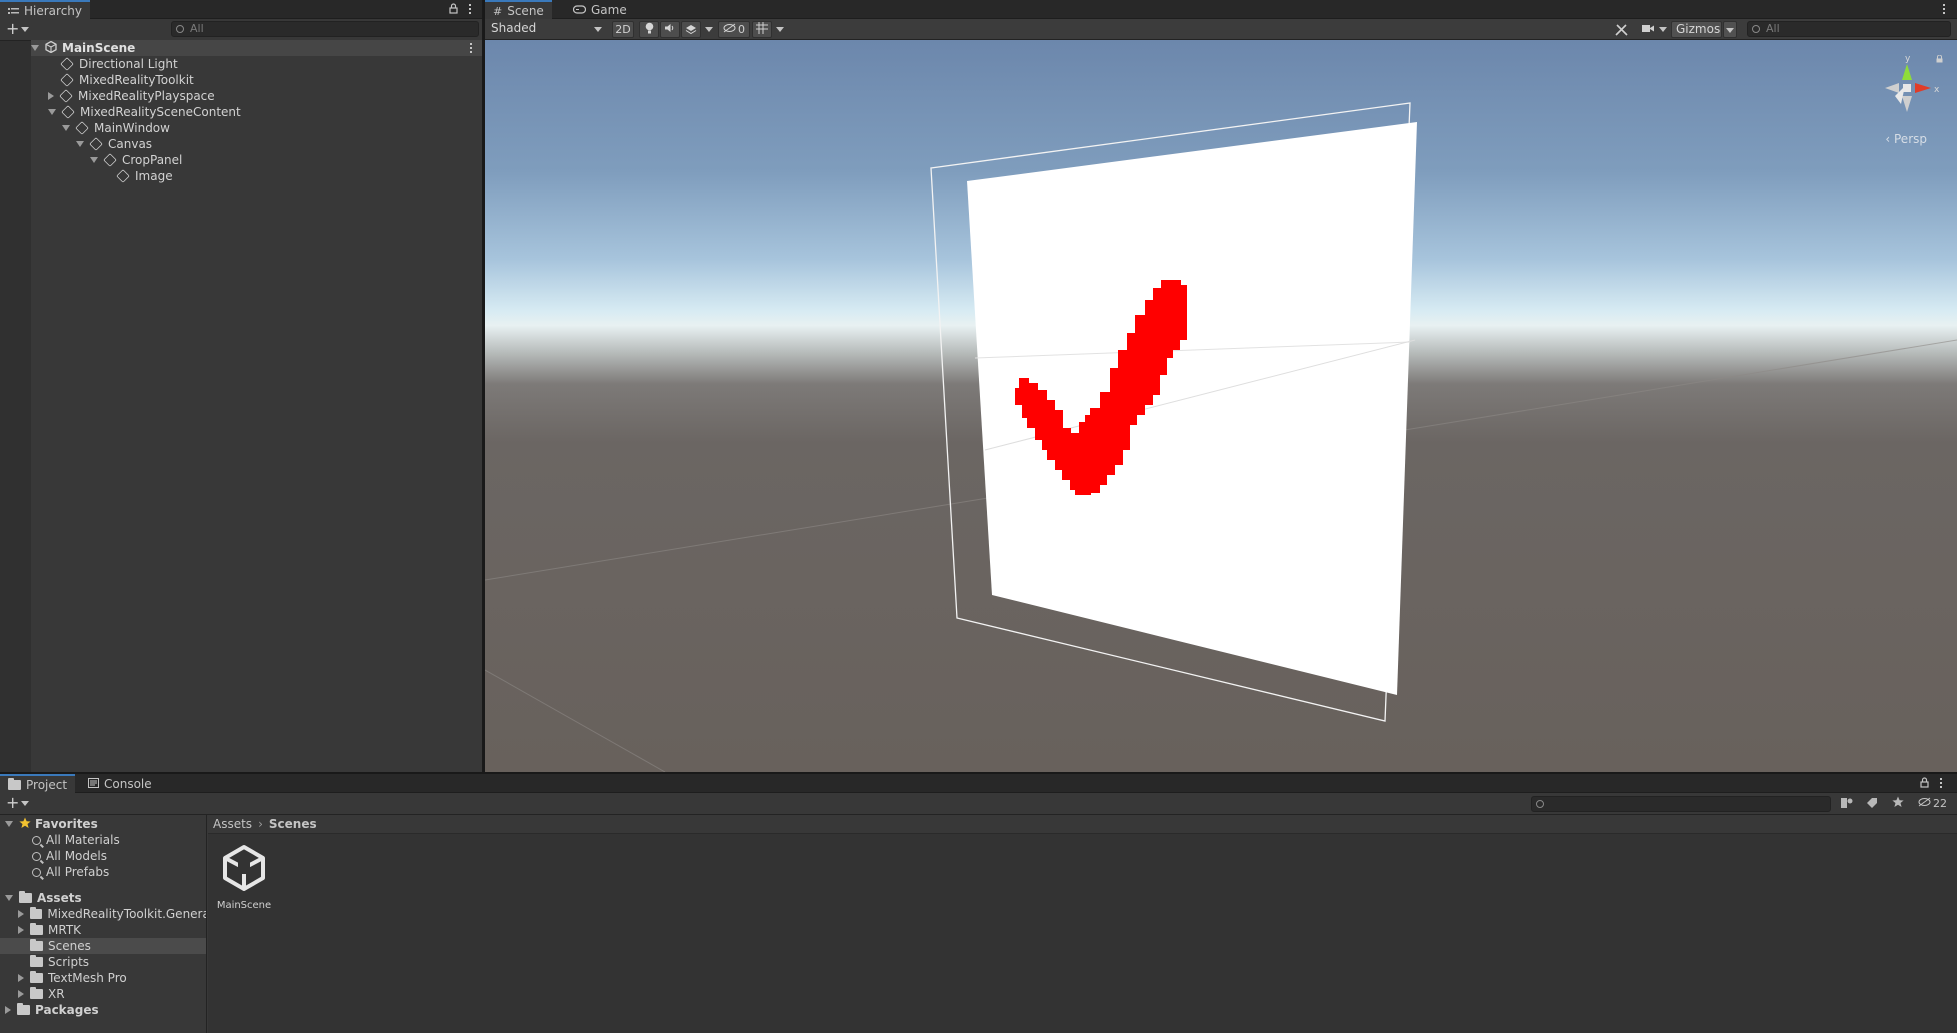 This screenshot has width=1957, height=1033. I want to click on label-tag-icon, so click(1872, 804).